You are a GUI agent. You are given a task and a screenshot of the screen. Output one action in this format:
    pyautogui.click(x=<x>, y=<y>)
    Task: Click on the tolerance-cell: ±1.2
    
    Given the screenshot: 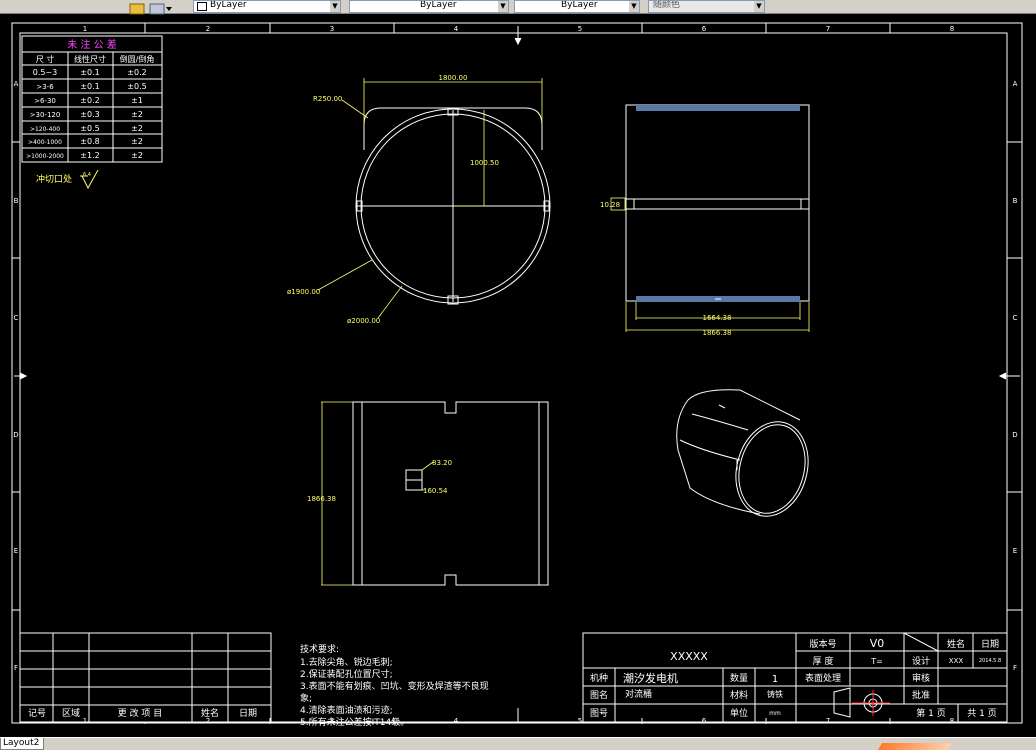 What is the action you would take?
    pyautogui.click(x=89, y=155)
    